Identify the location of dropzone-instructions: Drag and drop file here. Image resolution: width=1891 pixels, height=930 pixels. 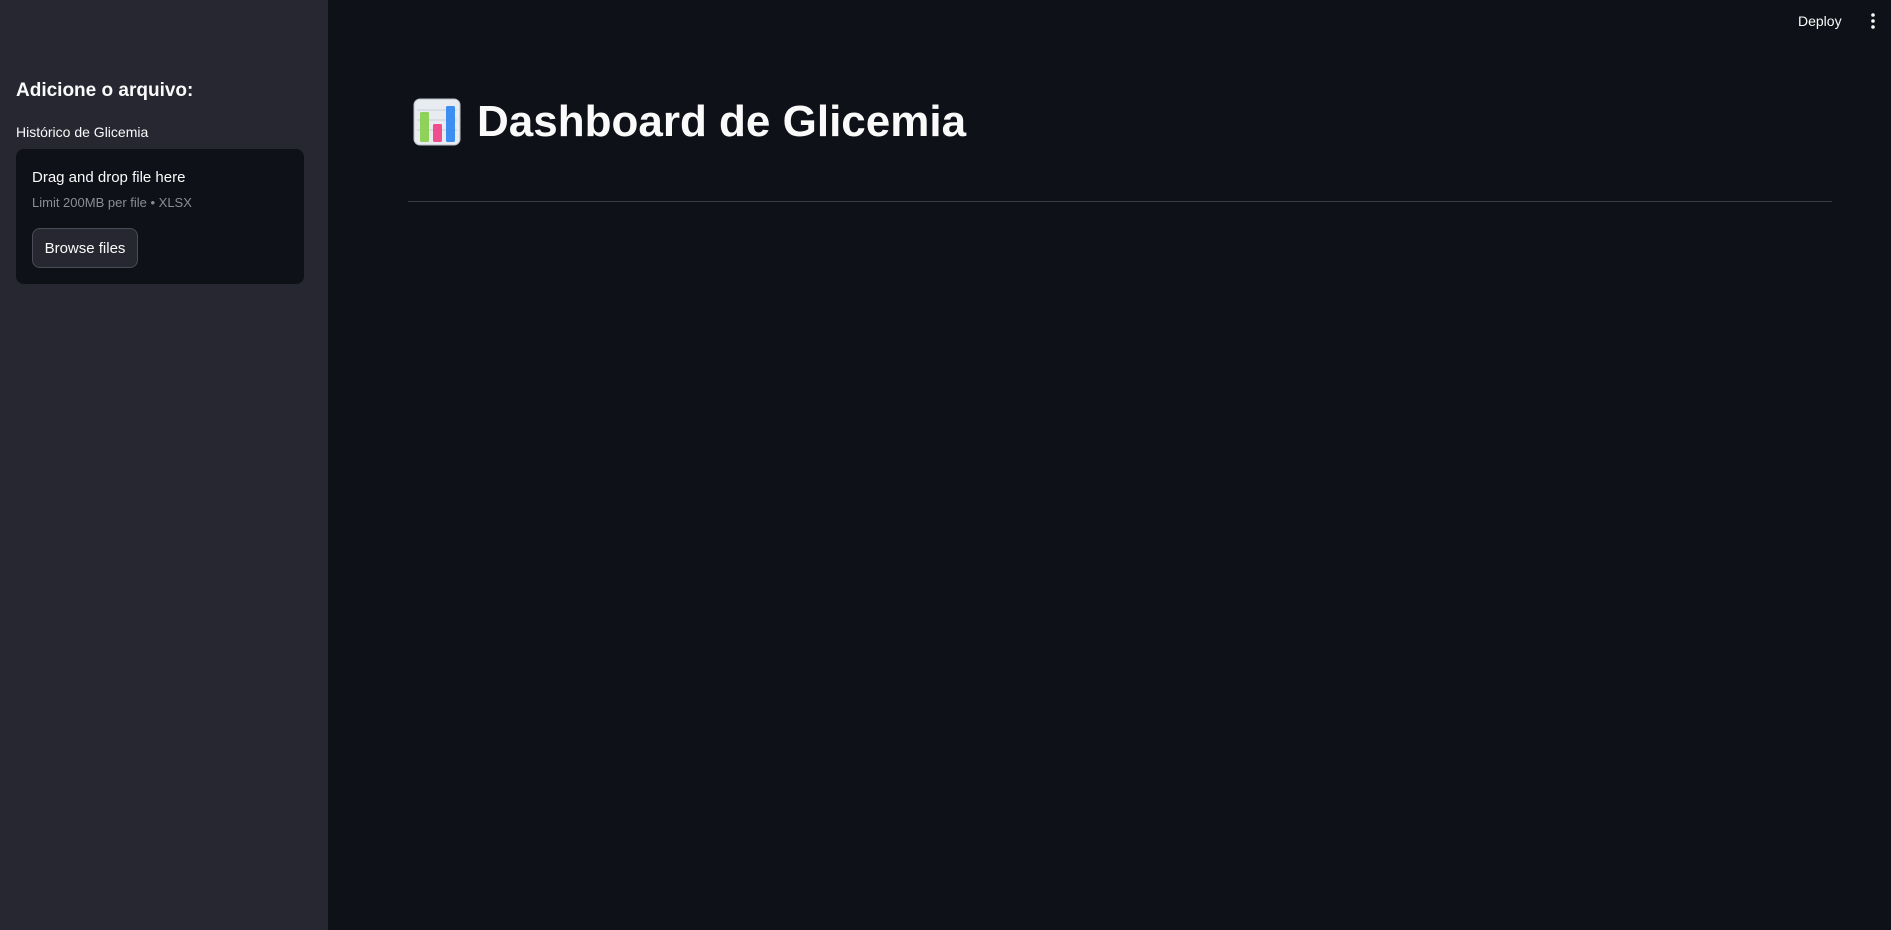
(109, 177).